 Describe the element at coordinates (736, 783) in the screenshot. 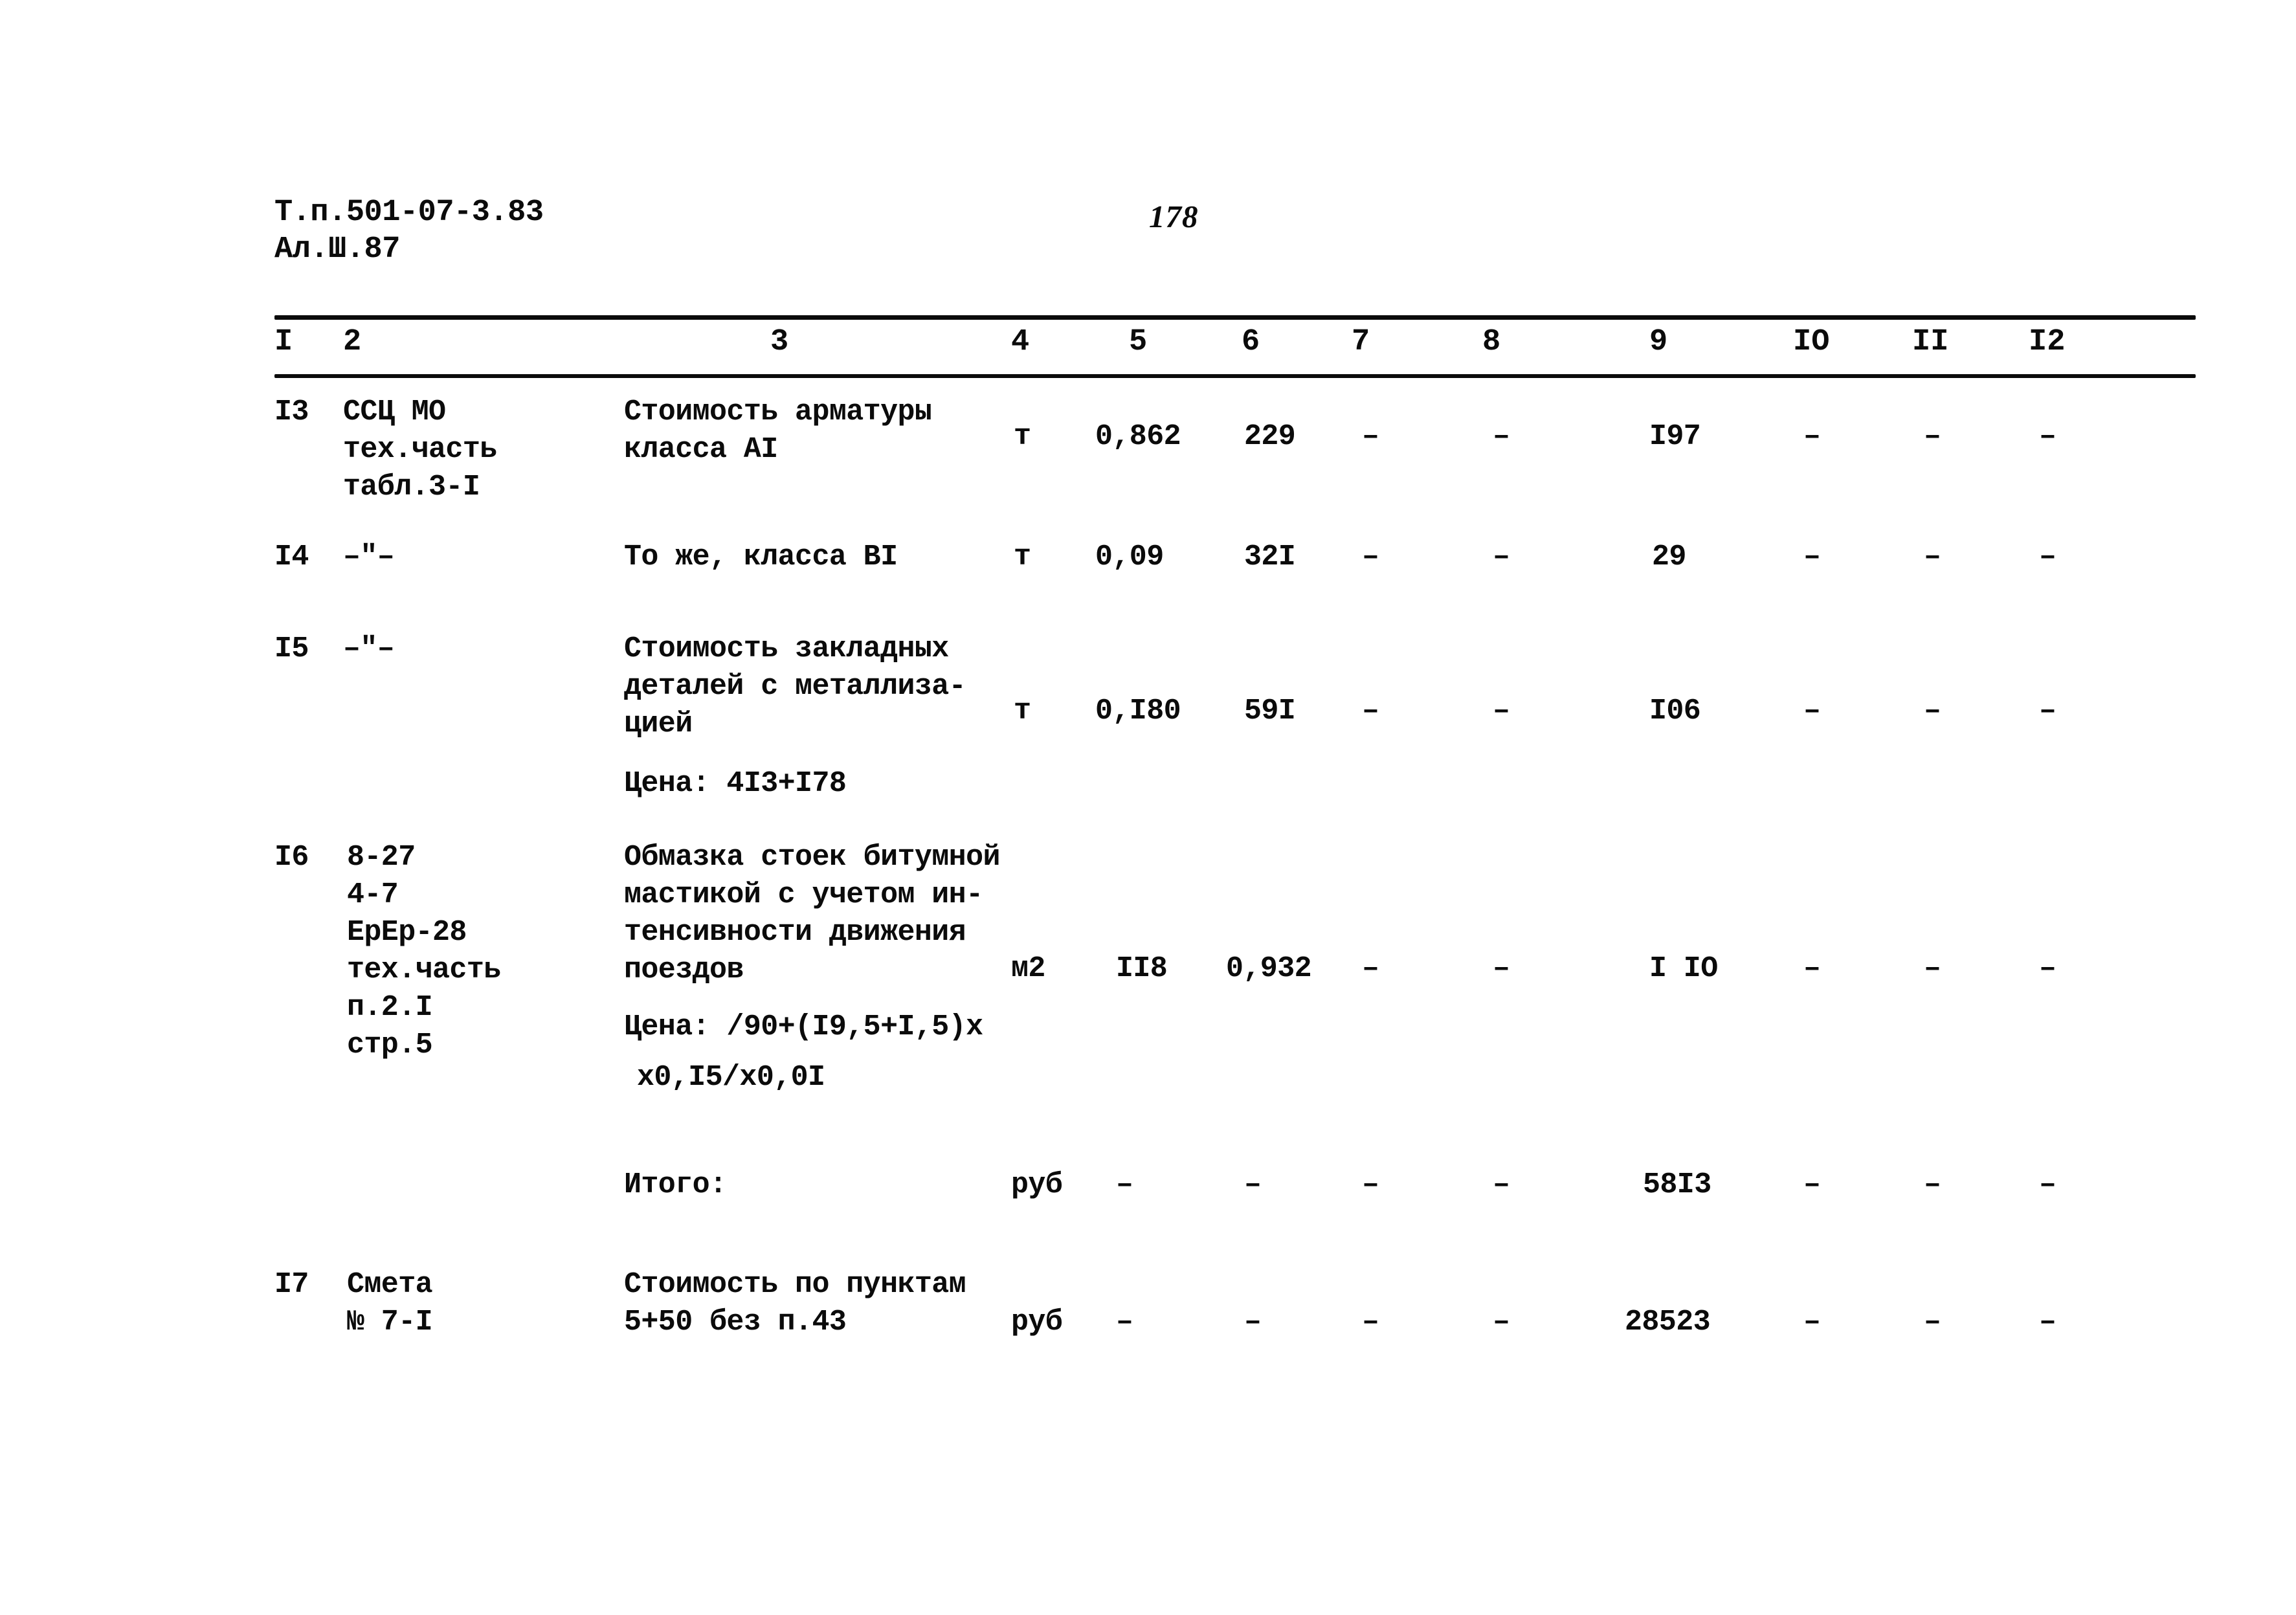

I see `row-price-note: Цена: 4I3+I78` at that location.